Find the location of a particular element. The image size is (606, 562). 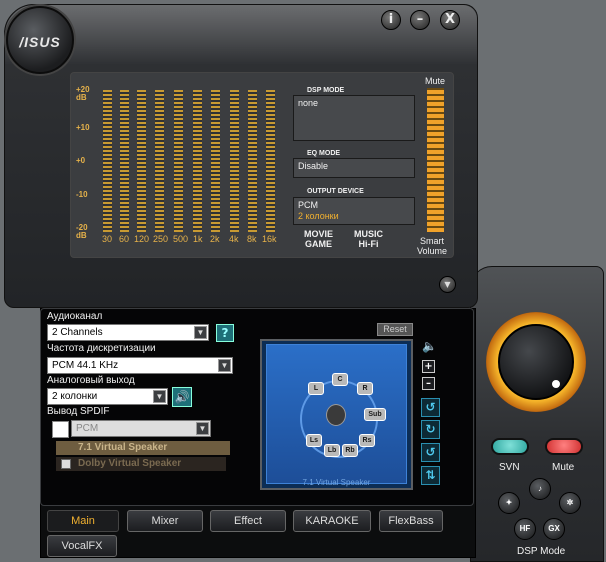

freq-label: 60 is located at coordinates (124, 239).